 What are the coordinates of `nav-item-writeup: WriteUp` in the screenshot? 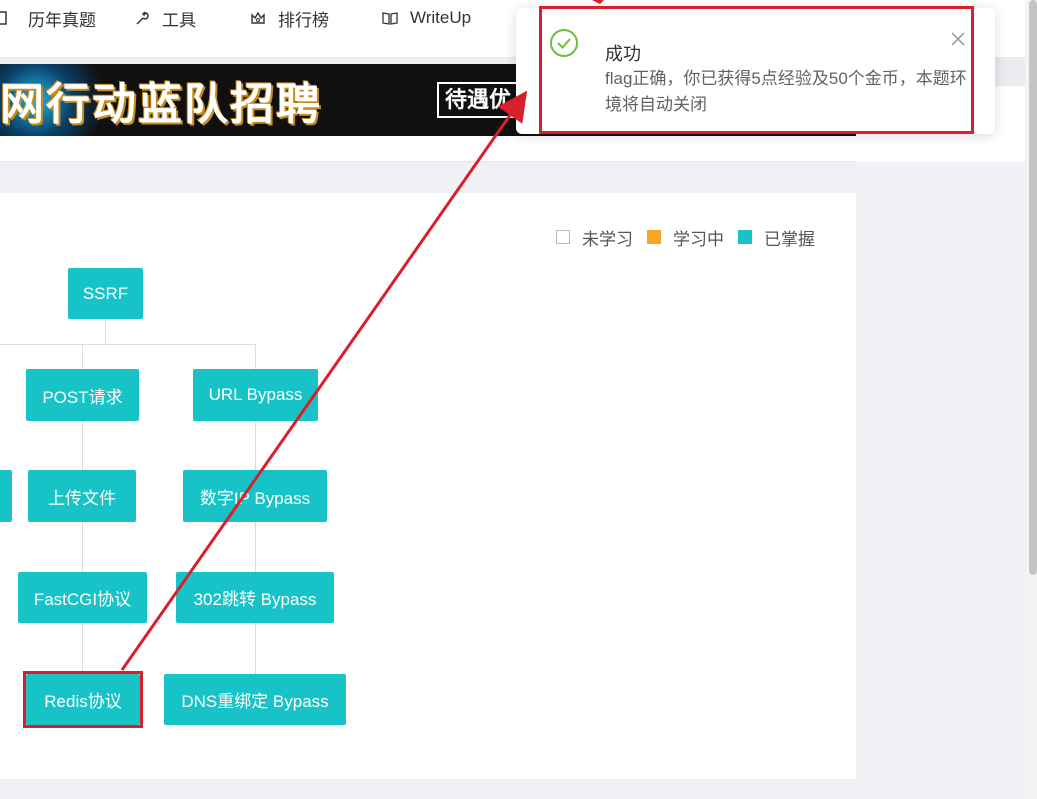 It's located at (426, 18).